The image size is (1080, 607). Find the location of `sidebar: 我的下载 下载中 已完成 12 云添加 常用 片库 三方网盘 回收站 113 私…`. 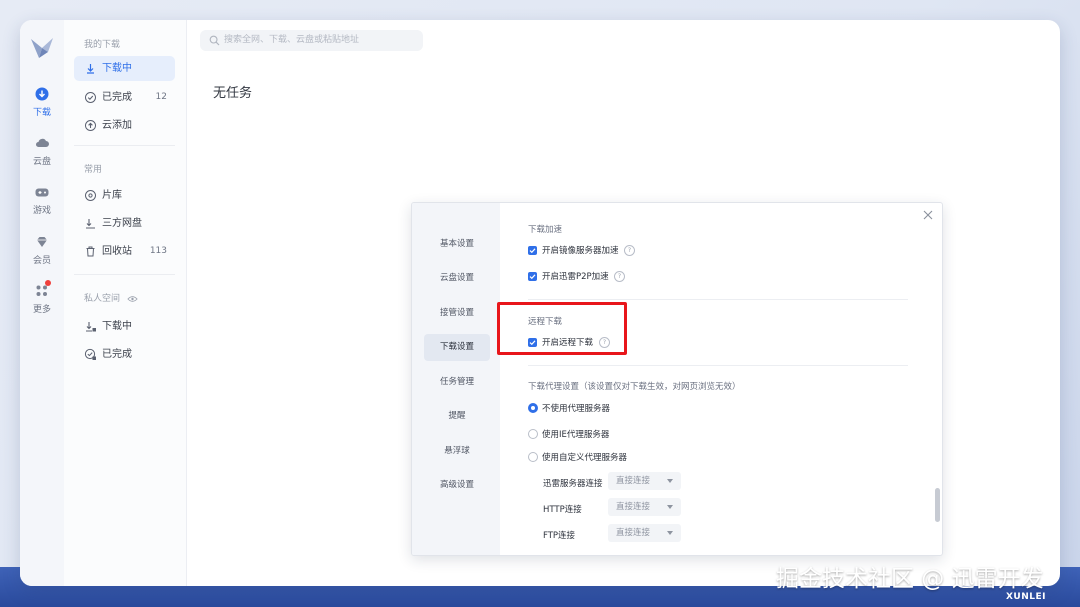

sidebar: 我的下载 下载中 已完成 12 云添加 常用 片库 三方网盘 回收站 113 私… is located at coordinates (125, 303).